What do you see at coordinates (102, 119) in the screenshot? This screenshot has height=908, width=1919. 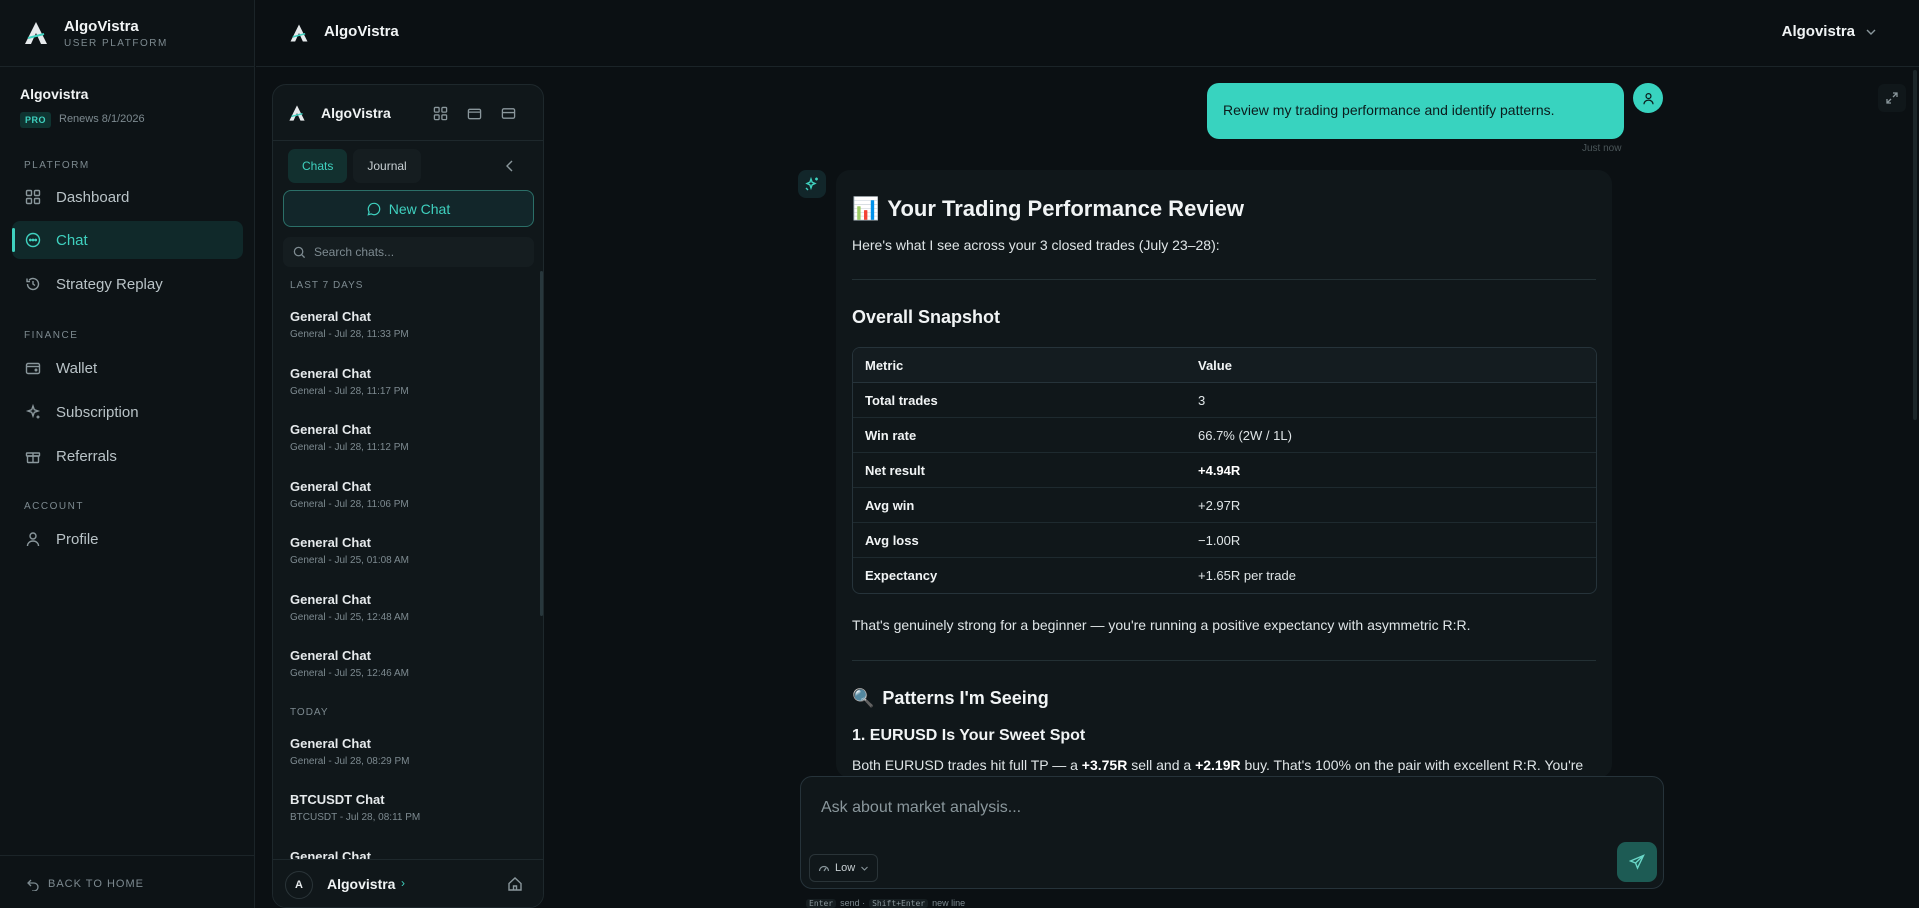 I see `renewal-date: Renews 8/1/2026` at bounding box center [102, 119].